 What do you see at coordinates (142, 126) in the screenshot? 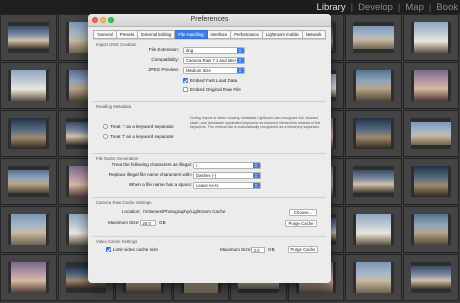
I see `dot-separator-label: Treat '.' as a keyword separator` at bounding box center [142, 126].